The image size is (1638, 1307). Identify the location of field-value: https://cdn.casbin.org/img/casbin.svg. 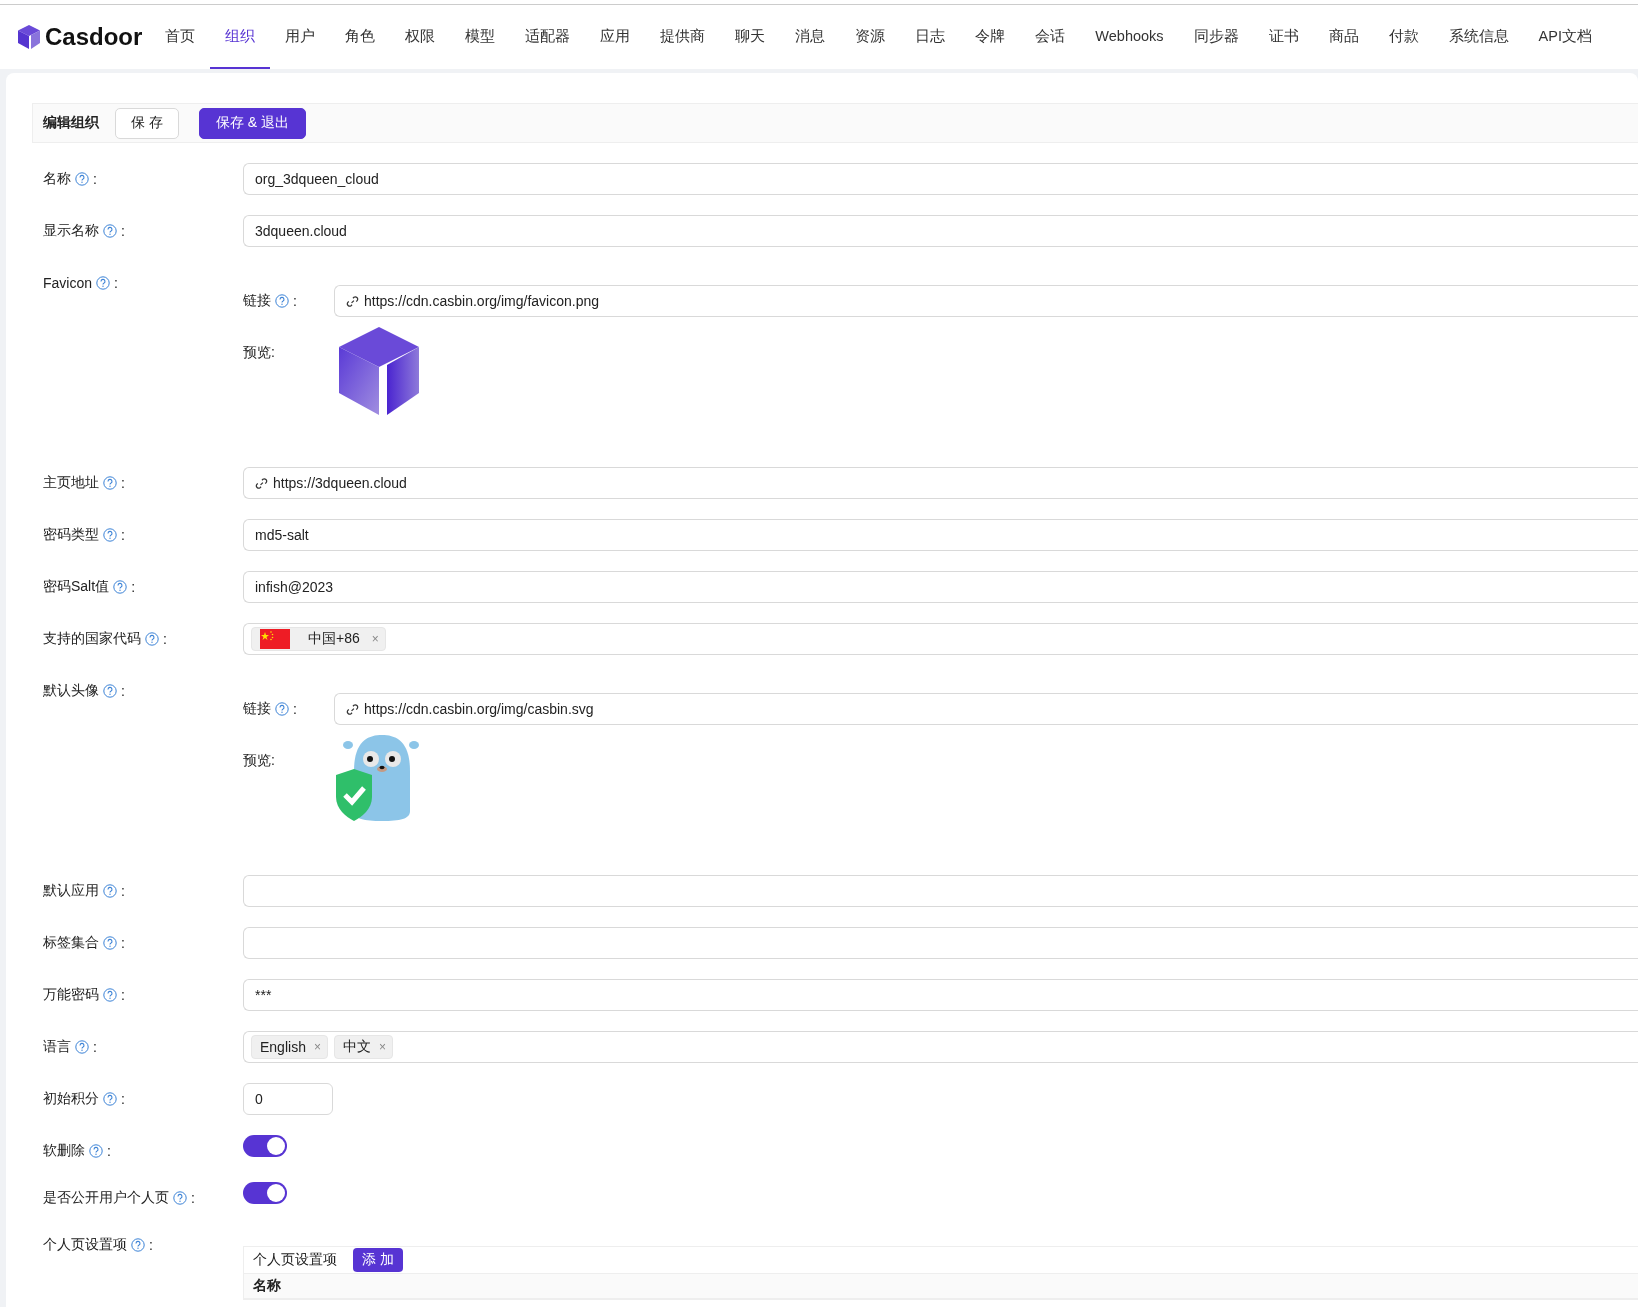
(479, 709).